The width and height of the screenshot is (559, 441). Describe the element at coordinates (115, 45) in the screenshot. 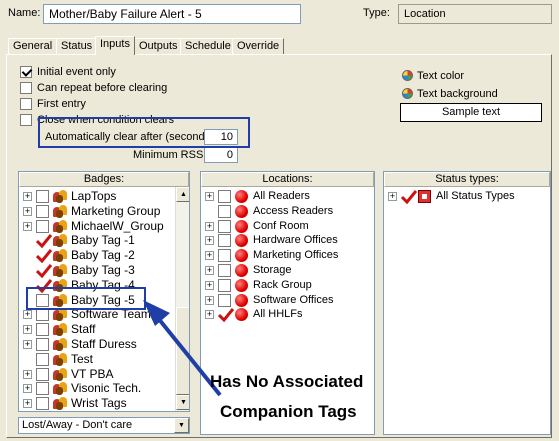

I see `tab-inputs: Inputs` at that location.